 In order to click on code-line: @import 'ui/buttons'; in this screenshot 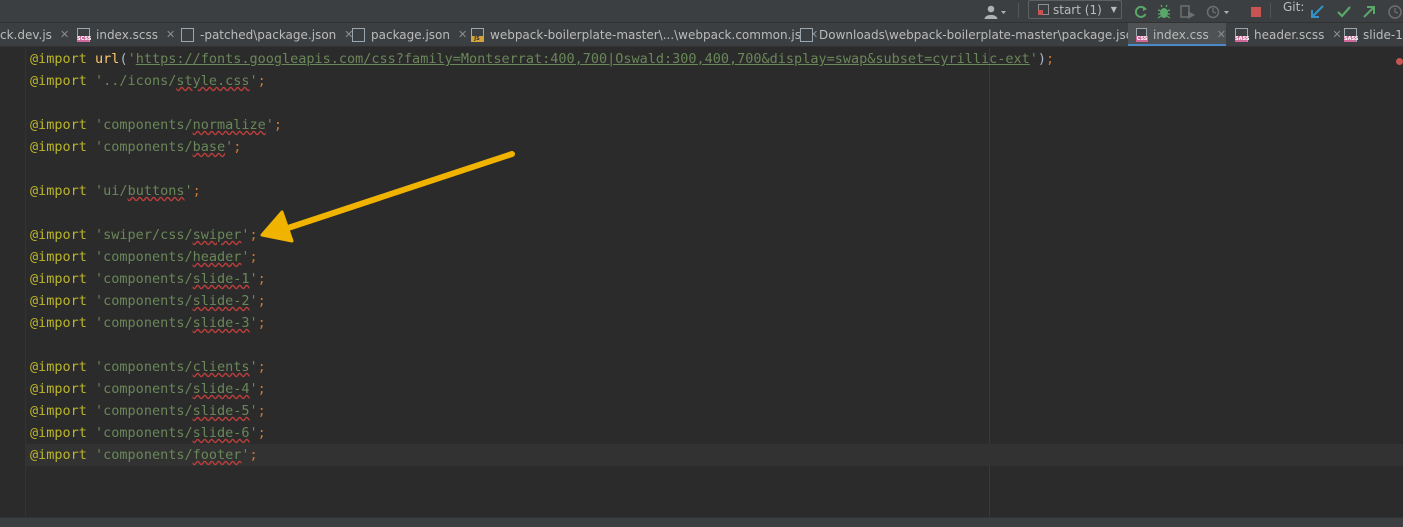, I will do `click(542, 191)`.